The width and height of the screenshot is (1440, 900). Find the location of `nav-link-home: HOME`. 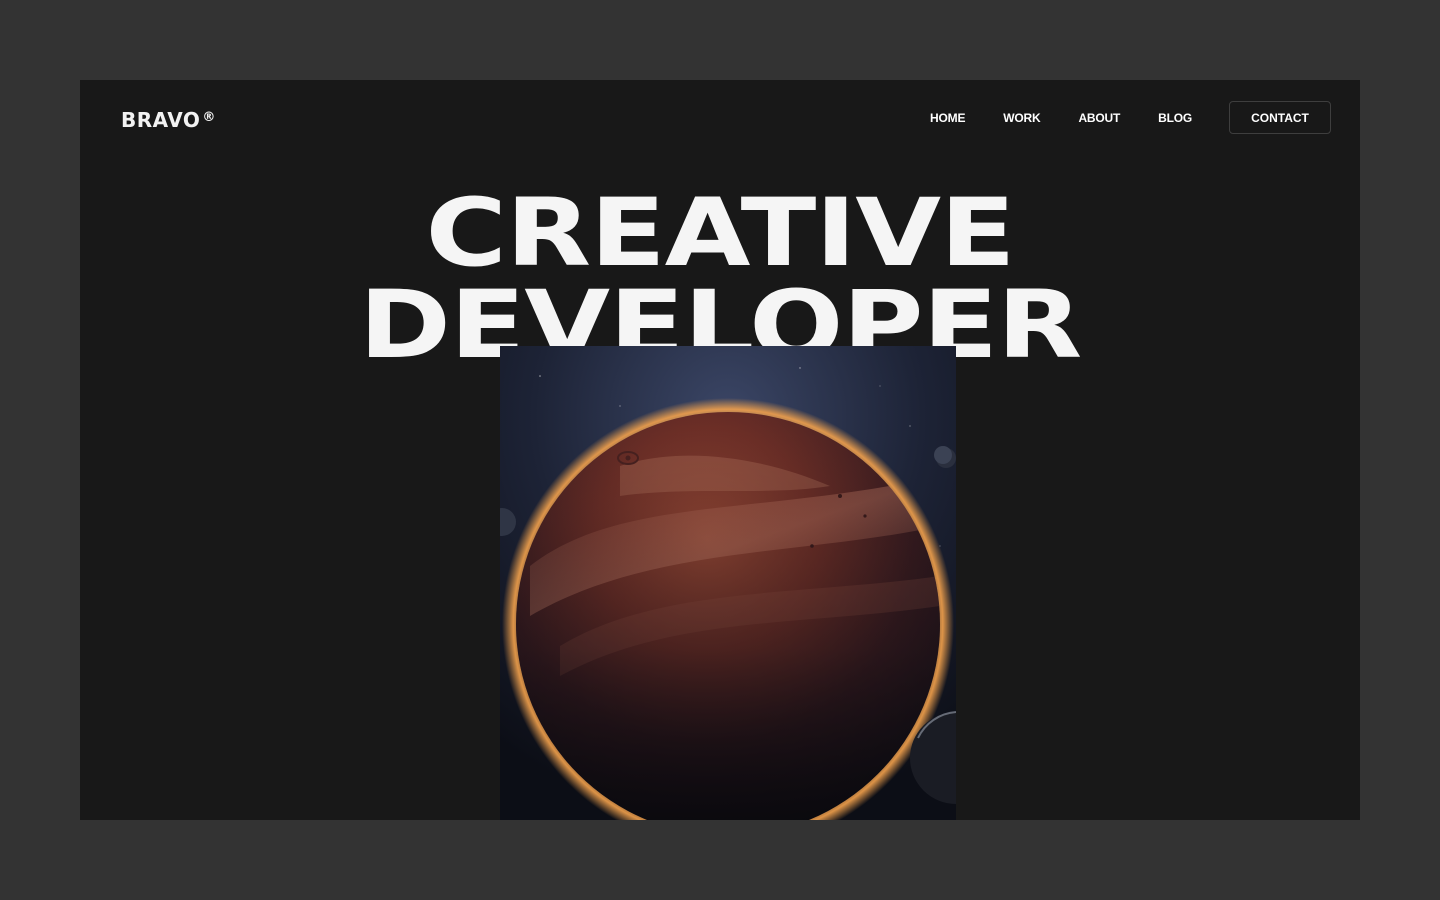

nav-link-home: HOME is located at coordinates (947, 118).